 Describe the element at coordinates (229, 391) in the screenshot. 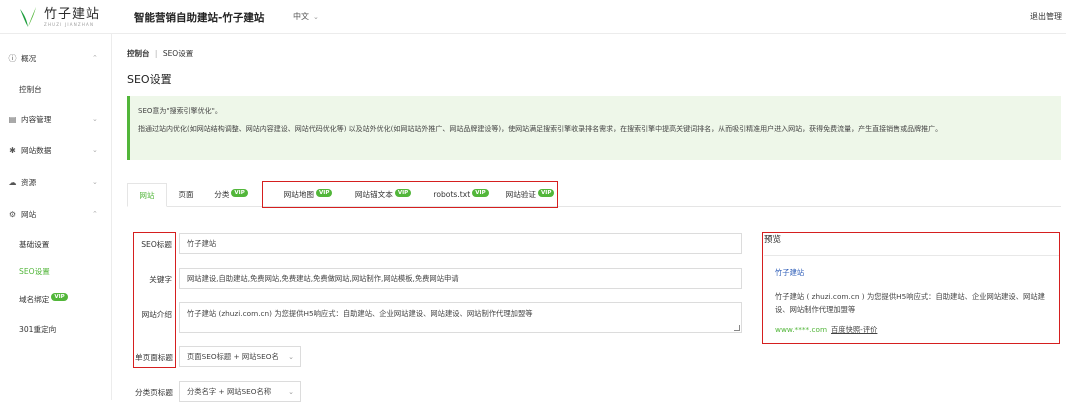

I see `category-title-select-value: 分类名字 + 网站SEO名称` at that location.